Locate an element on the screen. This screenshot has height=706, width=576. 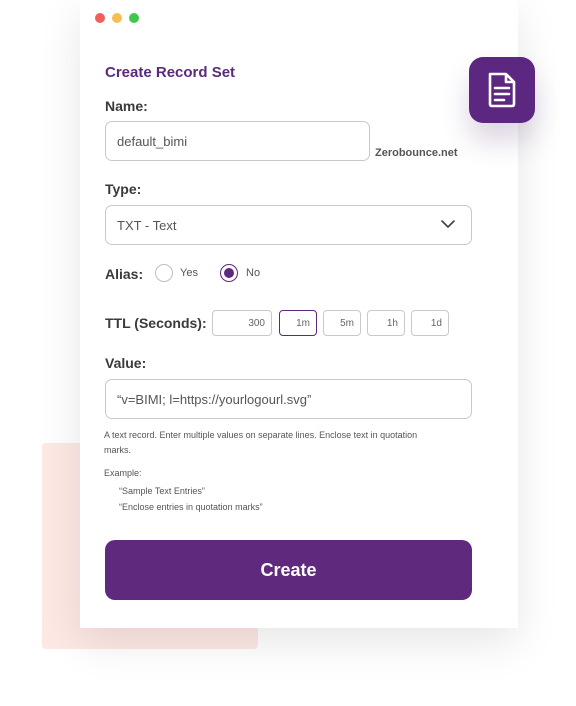
ttl-preset-label: 1d is located at coordinates (436, 323).